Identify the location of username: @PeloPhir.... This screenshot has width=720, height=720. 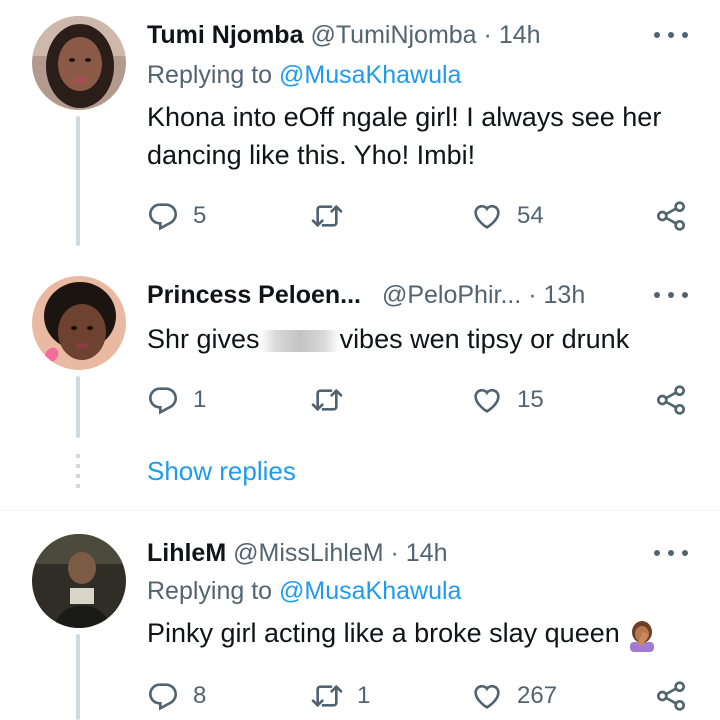
(451, 295).